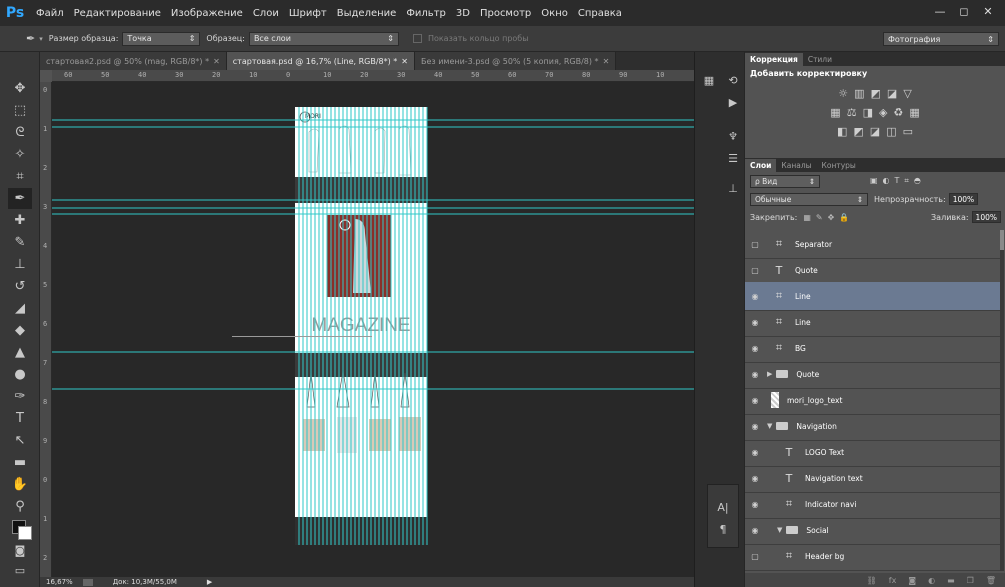 The width and height of the screenshot is (1005, 587). Describe the element at coordinates (30, 38) in the screenshot. I see `eyedropper-icon: ✒` at that location.